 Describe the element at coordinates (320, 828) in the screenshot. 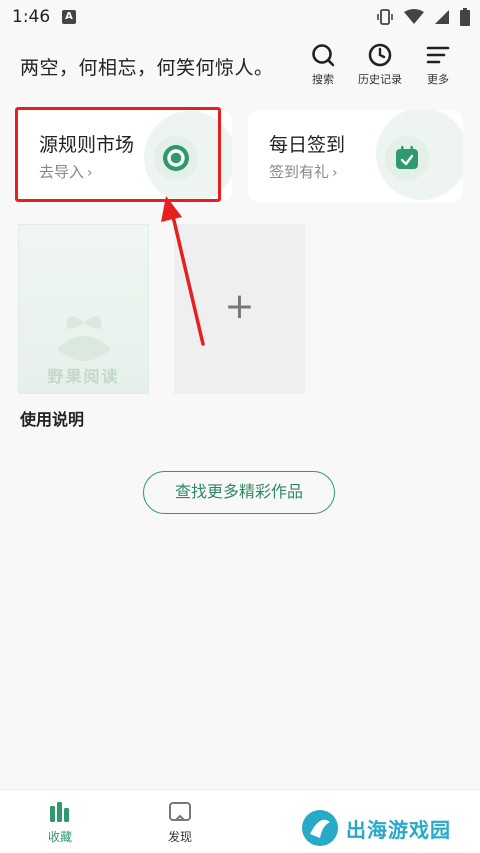

I see `watermark-logo-icon` at that location.